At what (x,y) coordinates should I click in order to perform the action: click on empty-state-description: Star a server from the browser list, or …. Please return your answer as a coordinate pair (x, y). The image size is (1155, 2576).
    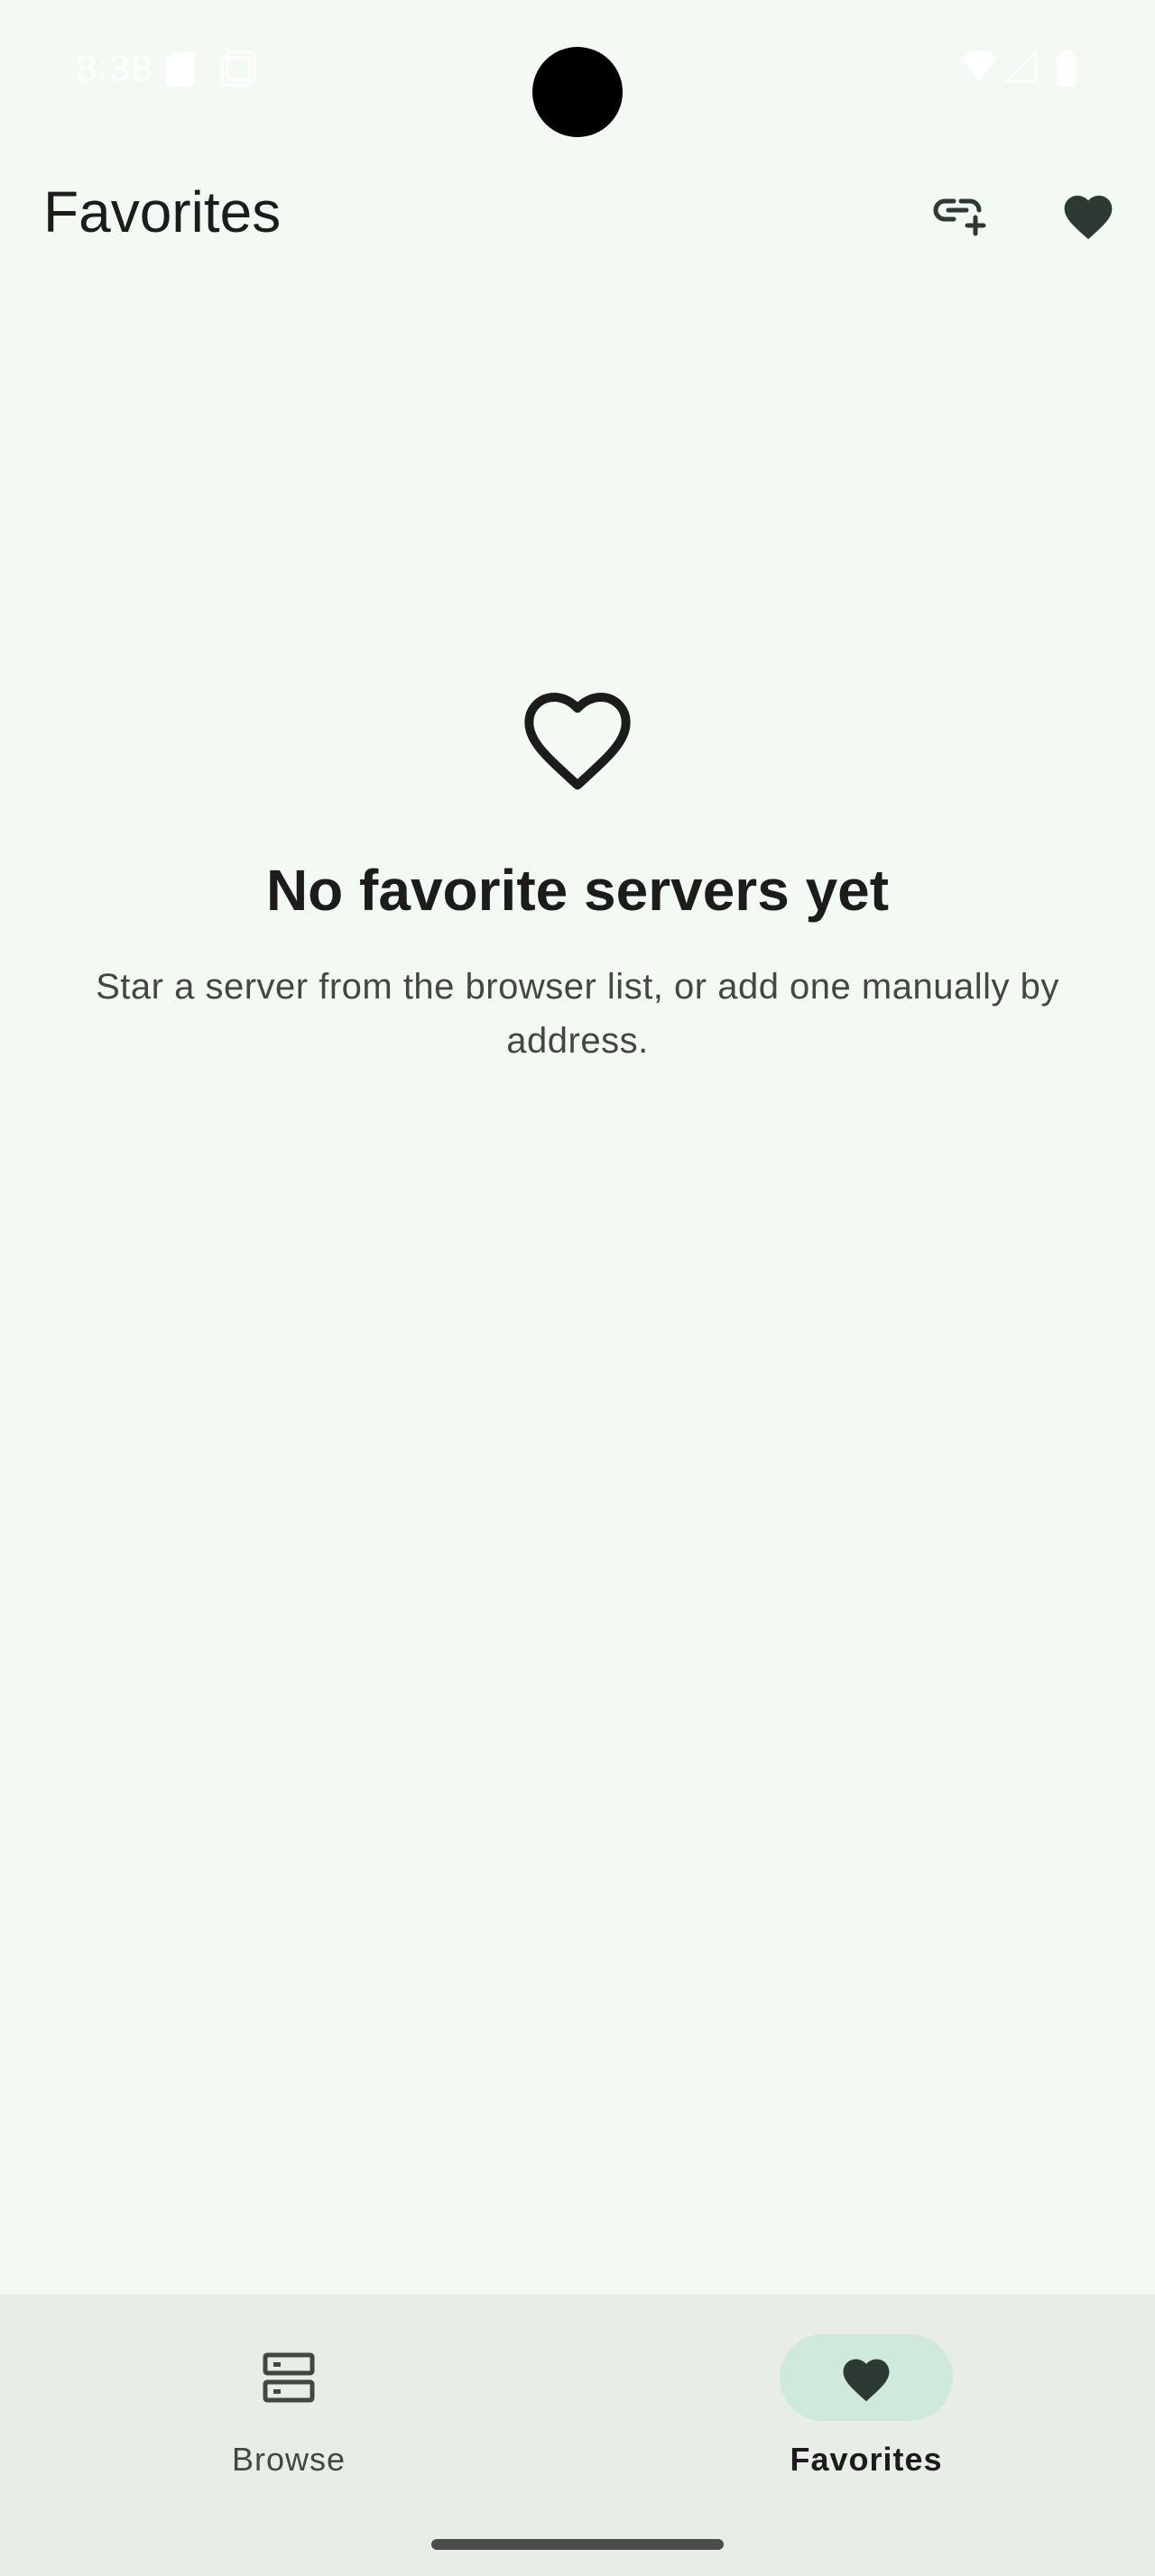
    Looking at the image, I should click on (577, 1014).